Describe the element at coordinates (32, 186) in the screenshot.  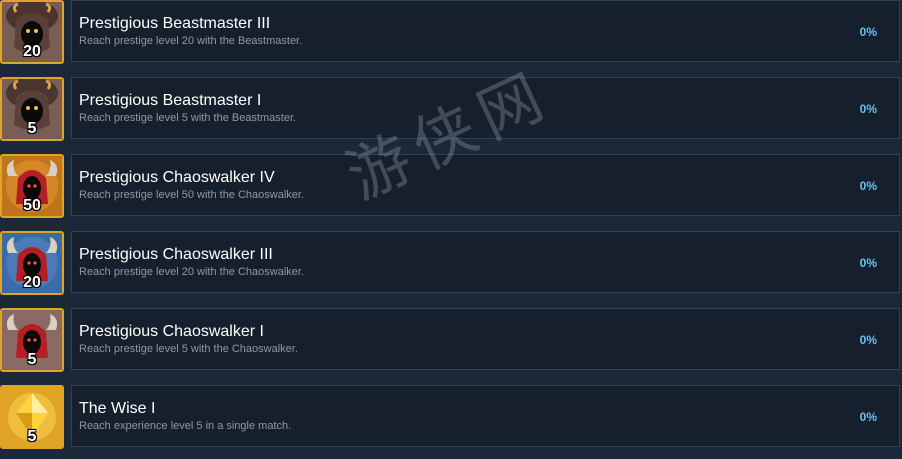
I see `chaoswalker-icon: 50` at that location.